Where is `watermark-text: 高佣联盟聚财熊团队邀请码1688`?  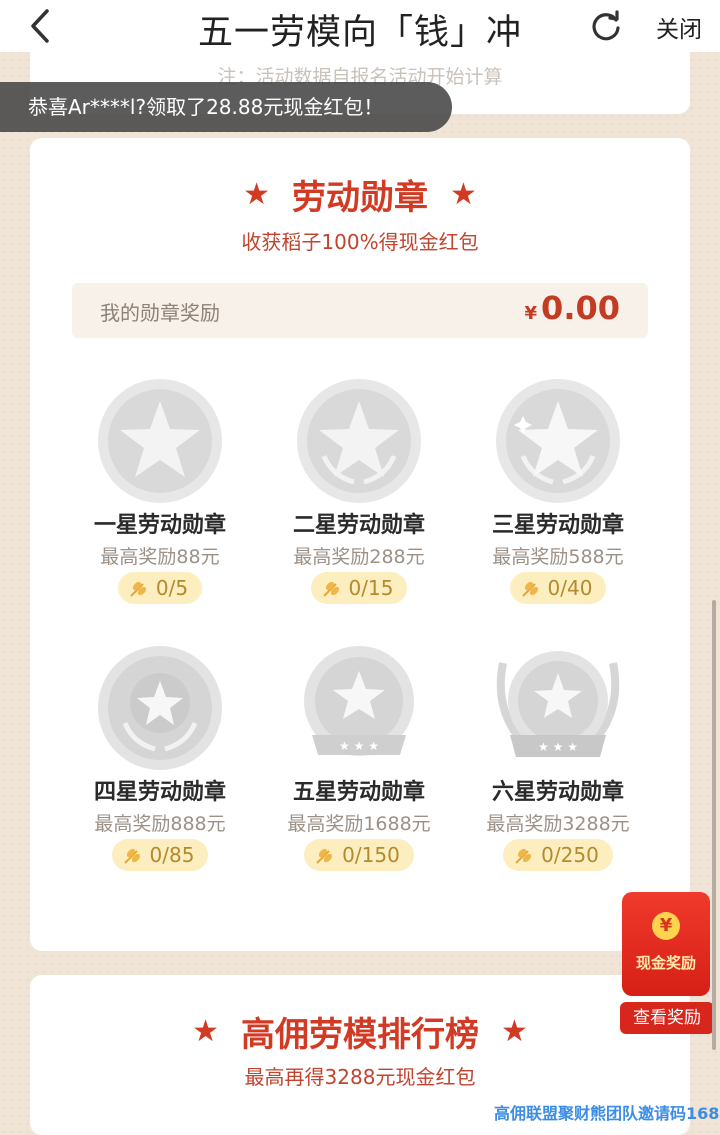 watermark-text: 高佣联盟聚财熊团队邀请码1688 is located at coordinates (607, 1113).